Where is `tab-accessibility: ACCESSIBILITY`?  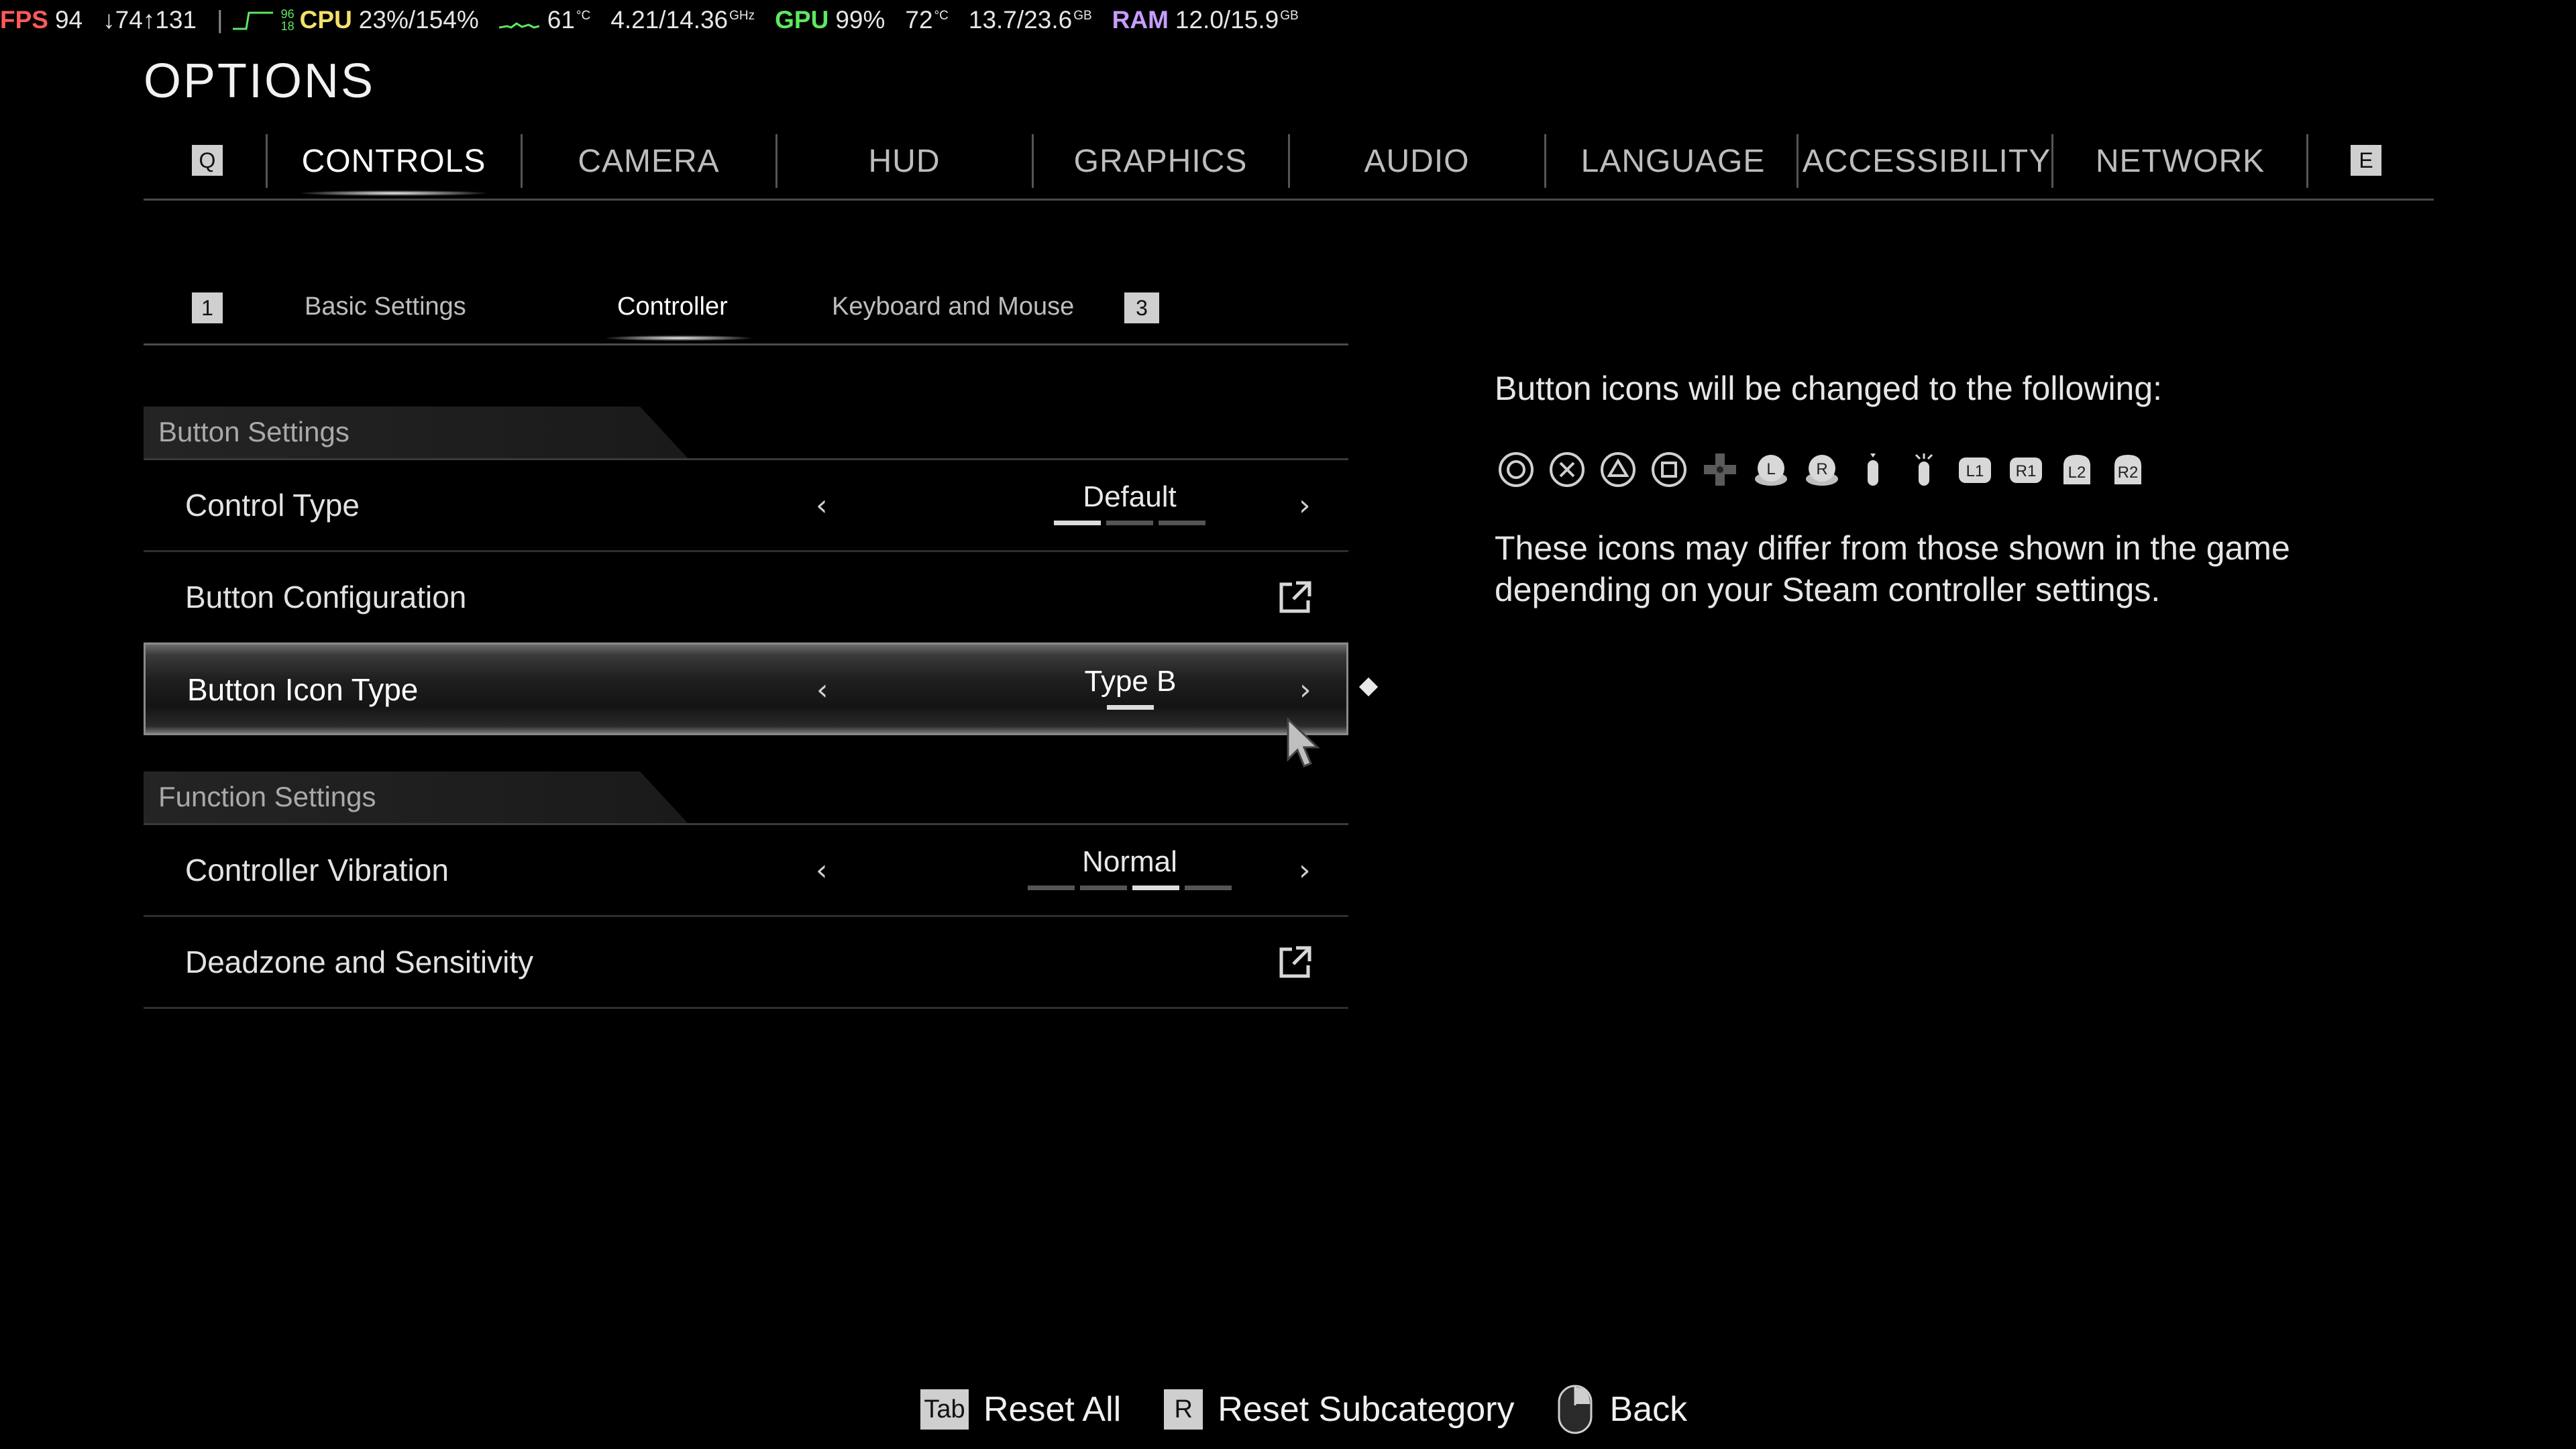 tab-accessibility: ACCESSIBILITY is located at coordinates (1926, 161).